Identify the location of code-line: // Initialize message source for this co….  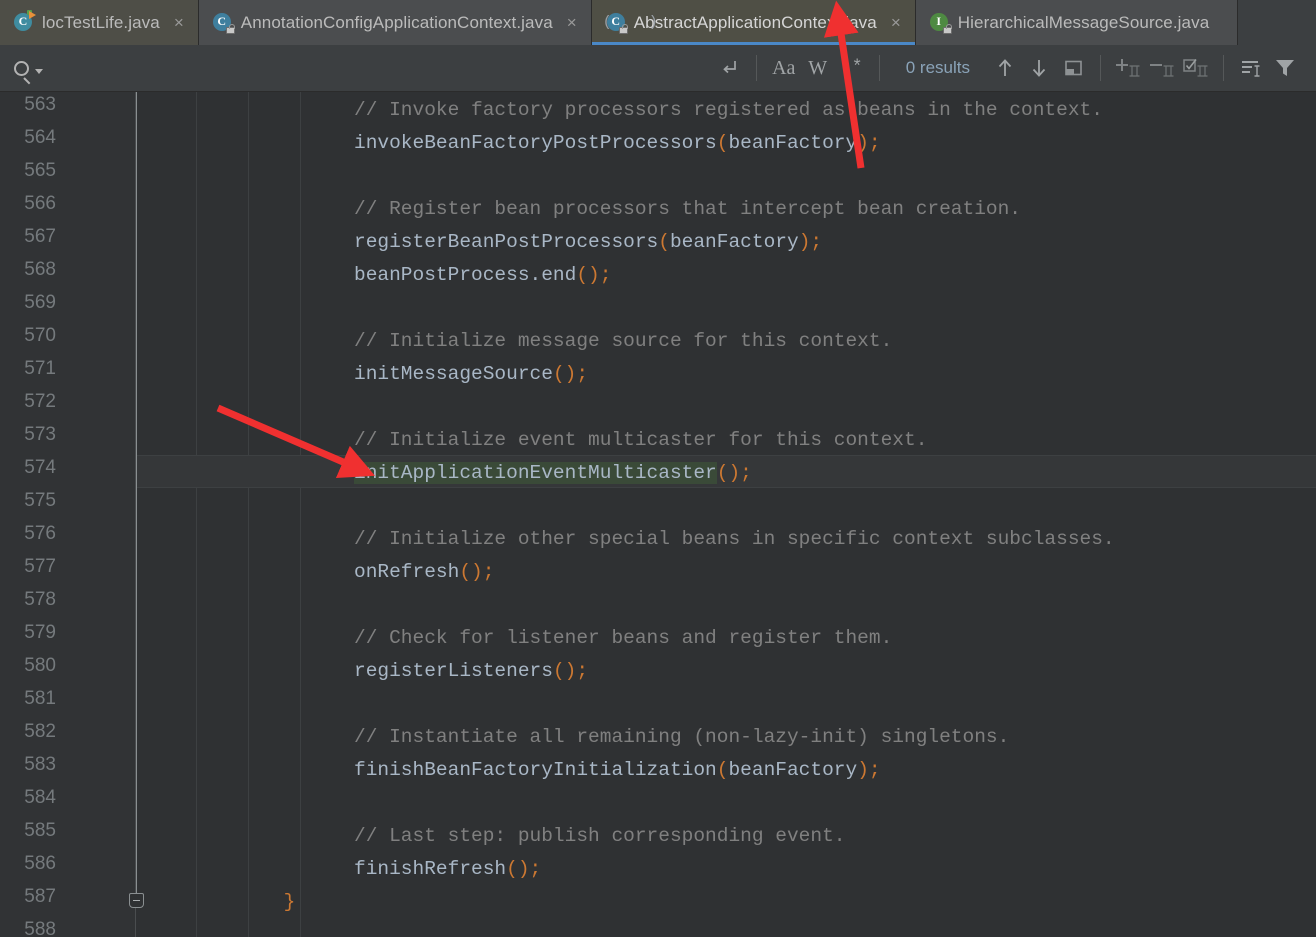
(658, 341).